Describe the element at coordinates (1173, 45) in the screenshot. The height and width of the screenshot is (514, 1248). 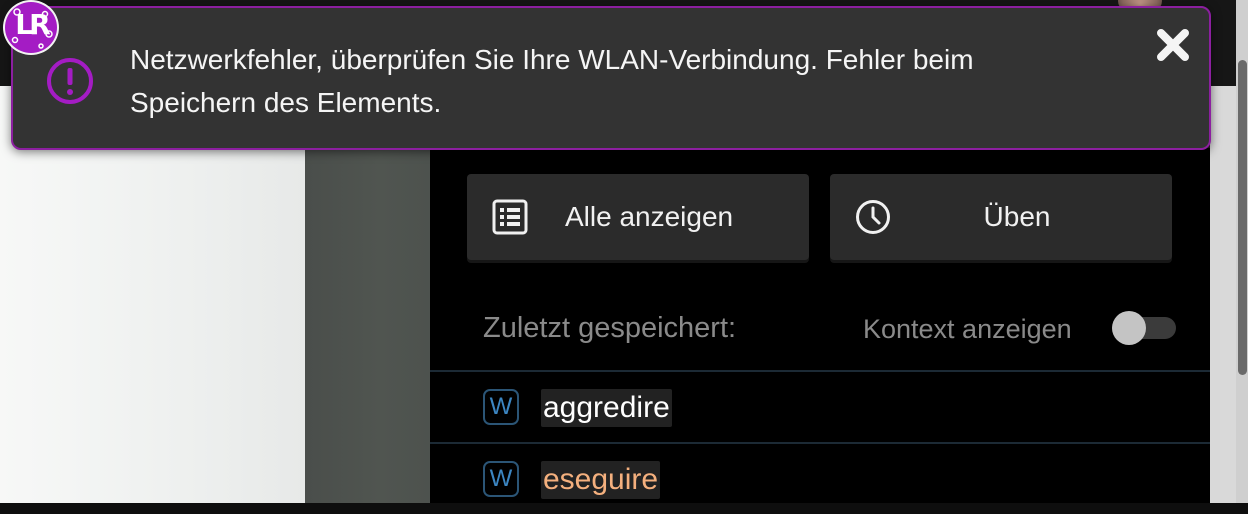
I see `close-icon` at that location.